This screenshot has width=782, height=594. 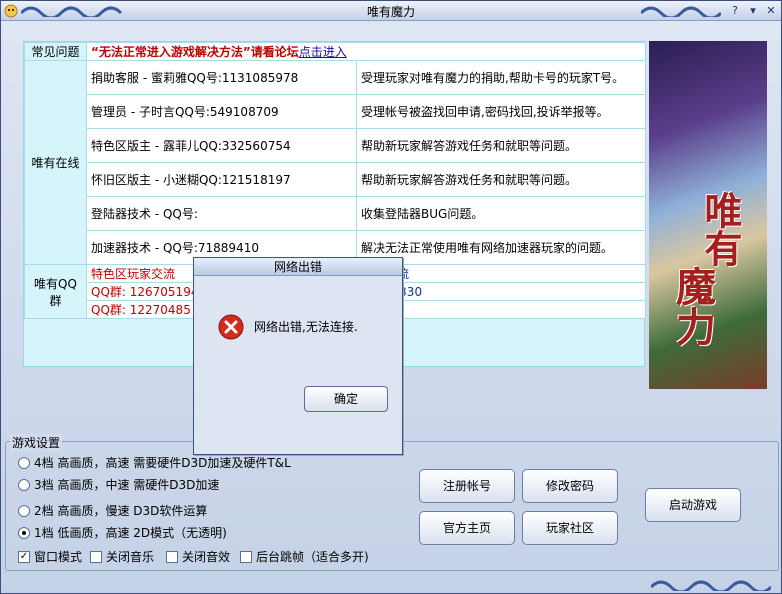 What do you see at coordinates (122, 532) in the screenshot?
I see `quality-option-1: 1档 低画质，高速 2D模式（无透明)` at bounding box center [122, 532].